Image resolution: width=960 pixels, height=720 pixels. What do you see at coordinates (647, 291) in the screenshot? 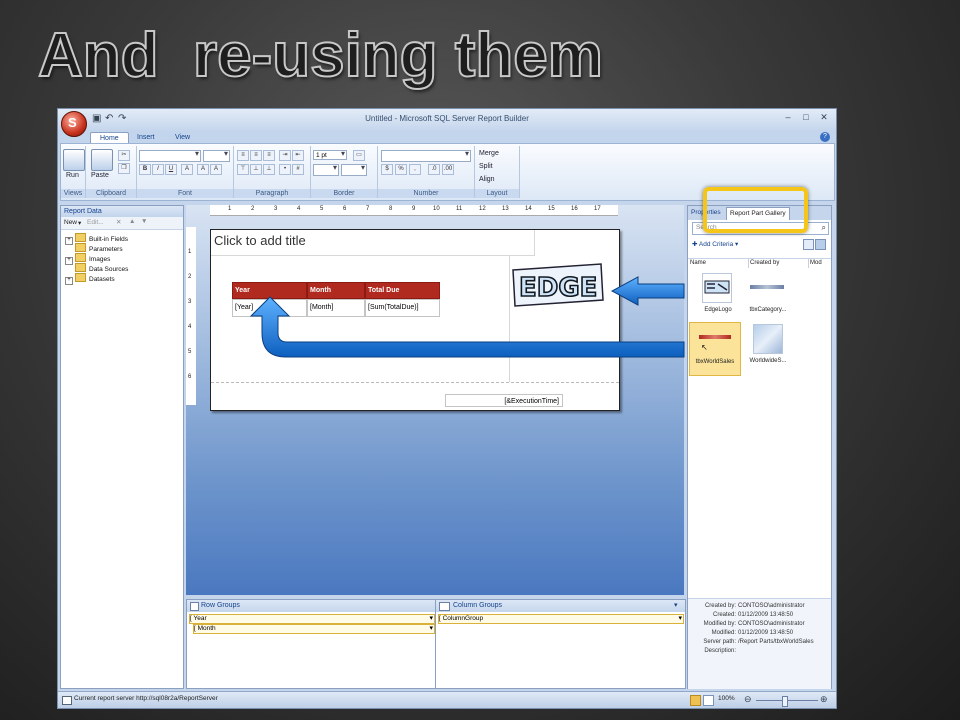
I see `arrow-to-logo-icon` at bounding box center [647, 291].